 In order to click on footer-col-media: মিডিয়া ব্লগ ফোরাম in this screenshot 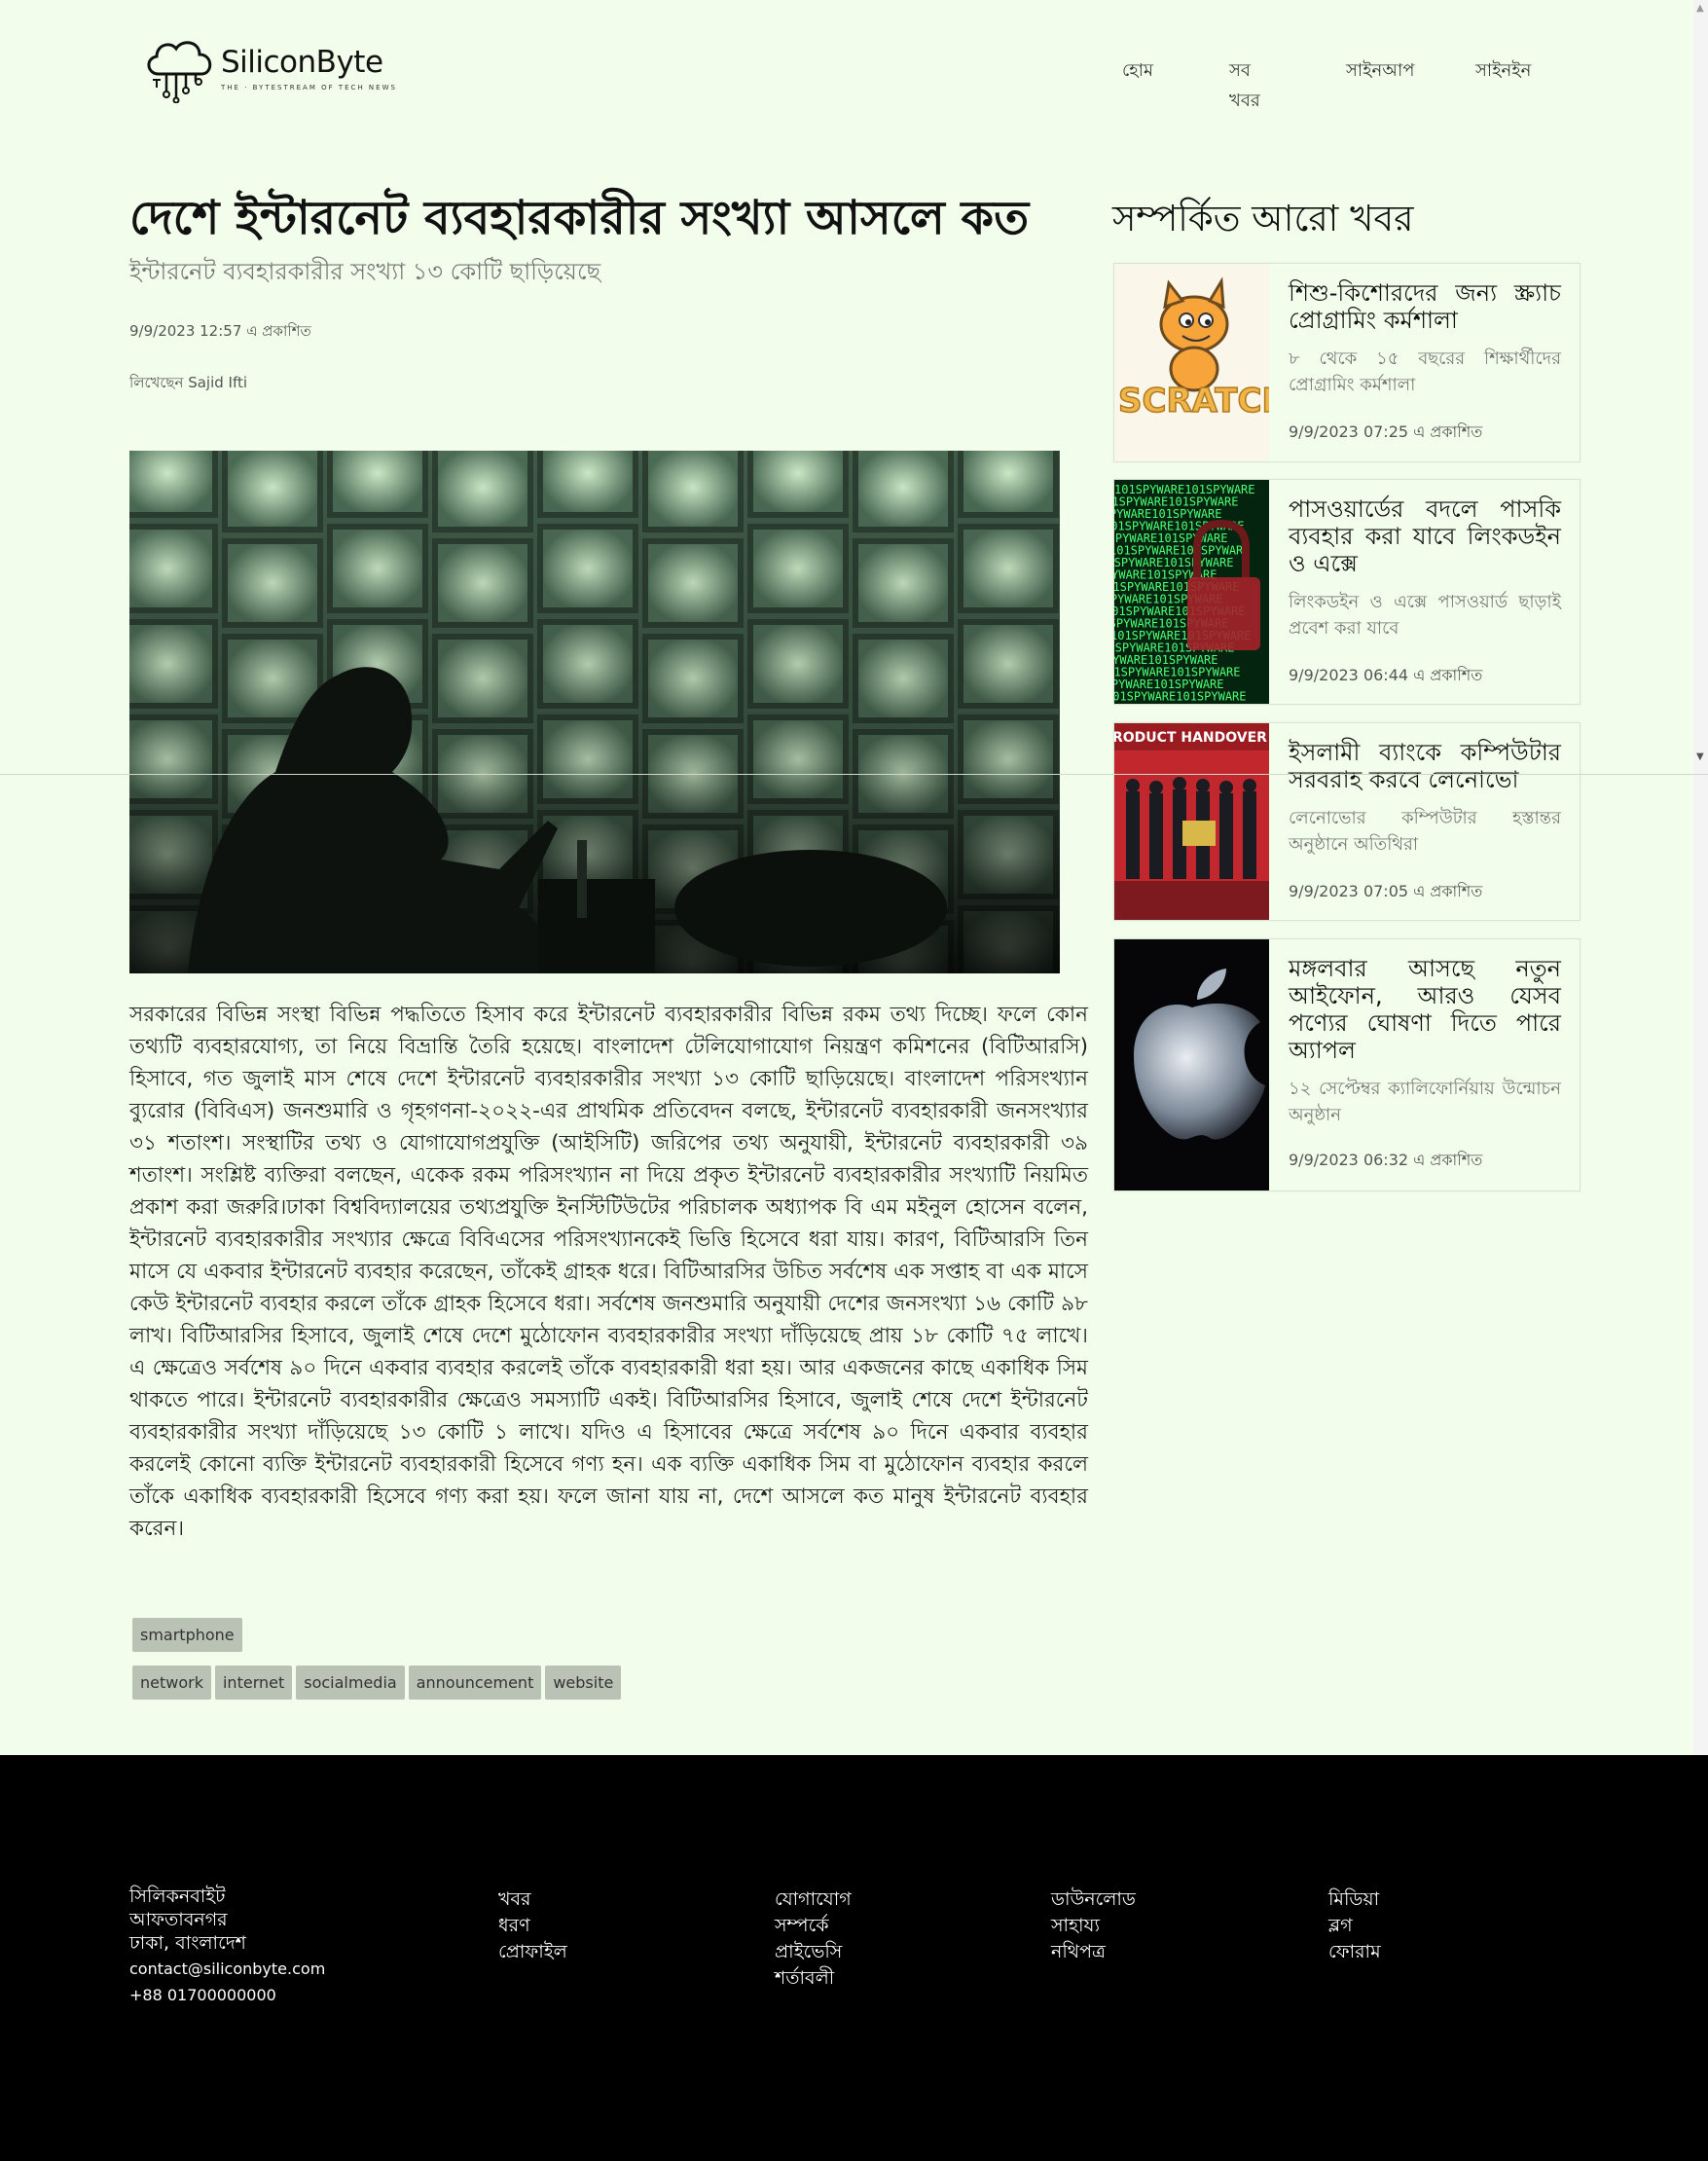, I will do `click(1354, 1926)`.